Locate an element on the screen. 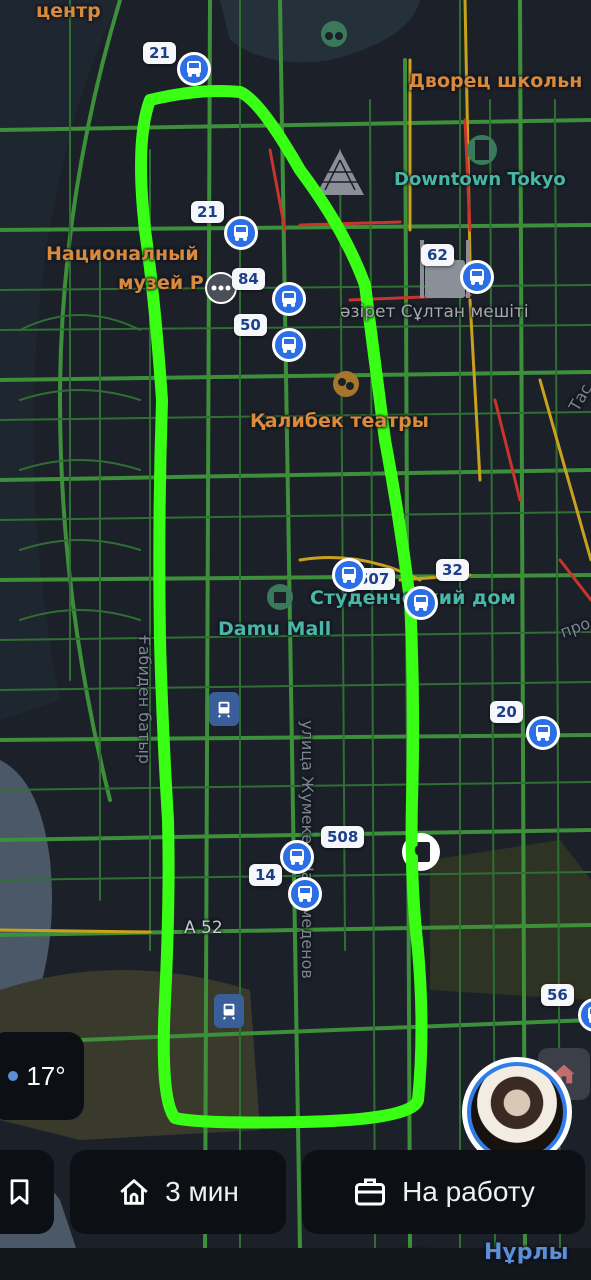  route-tag: 50 is located at coordinates (250, 325).